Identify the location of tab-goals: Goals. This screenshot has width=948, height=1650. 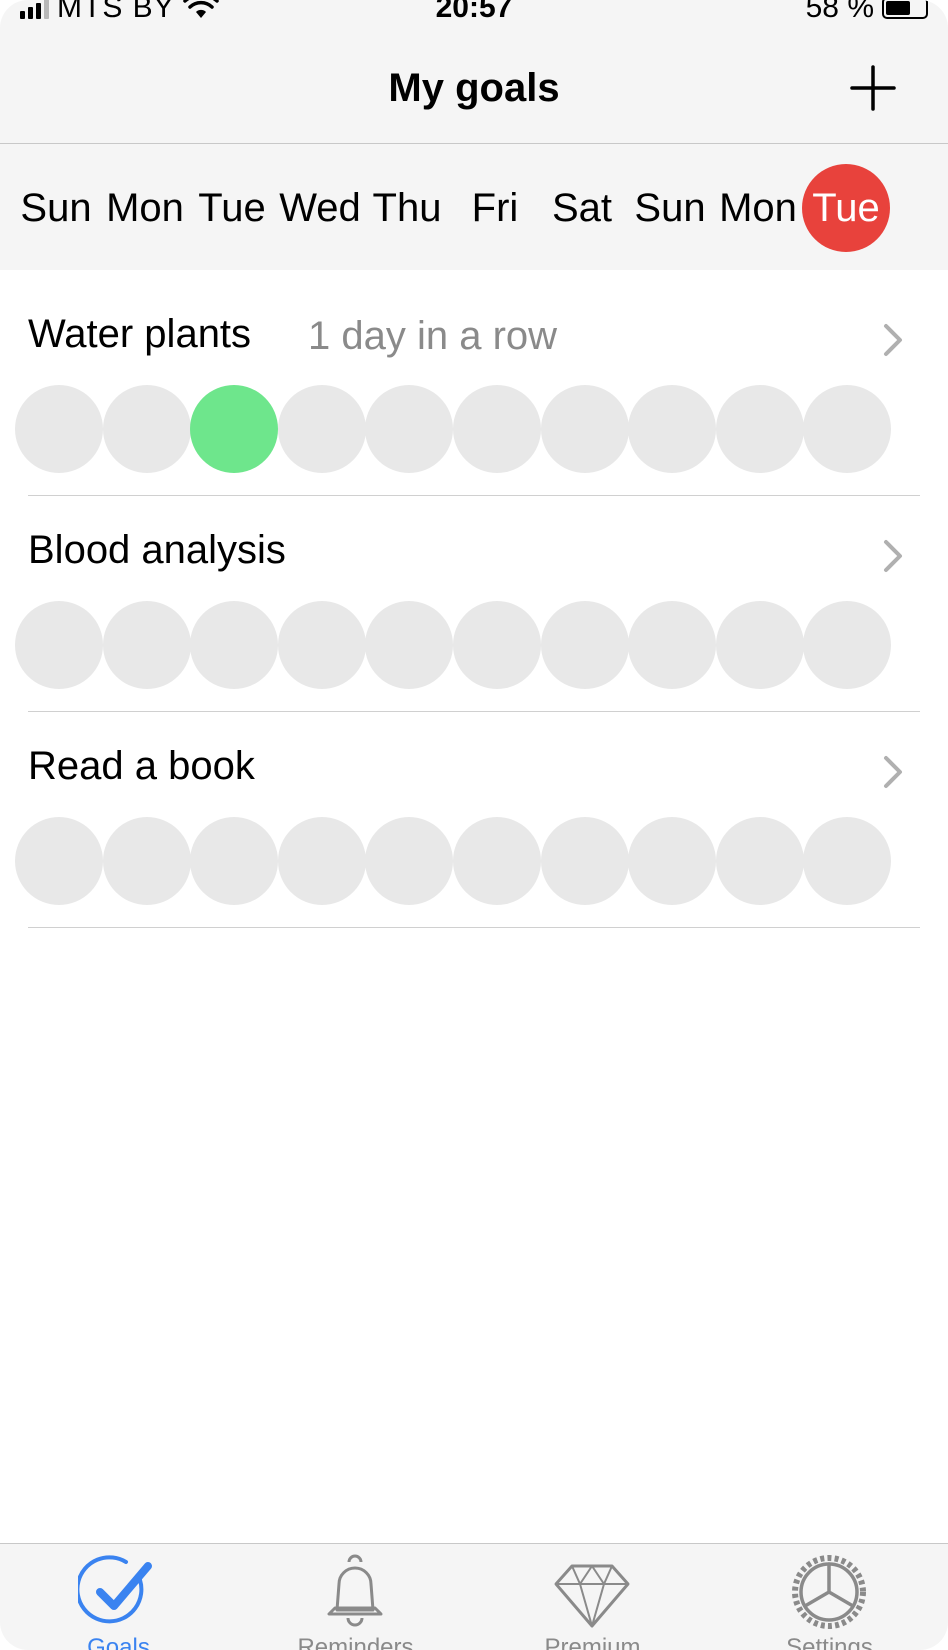
(118, 1597).